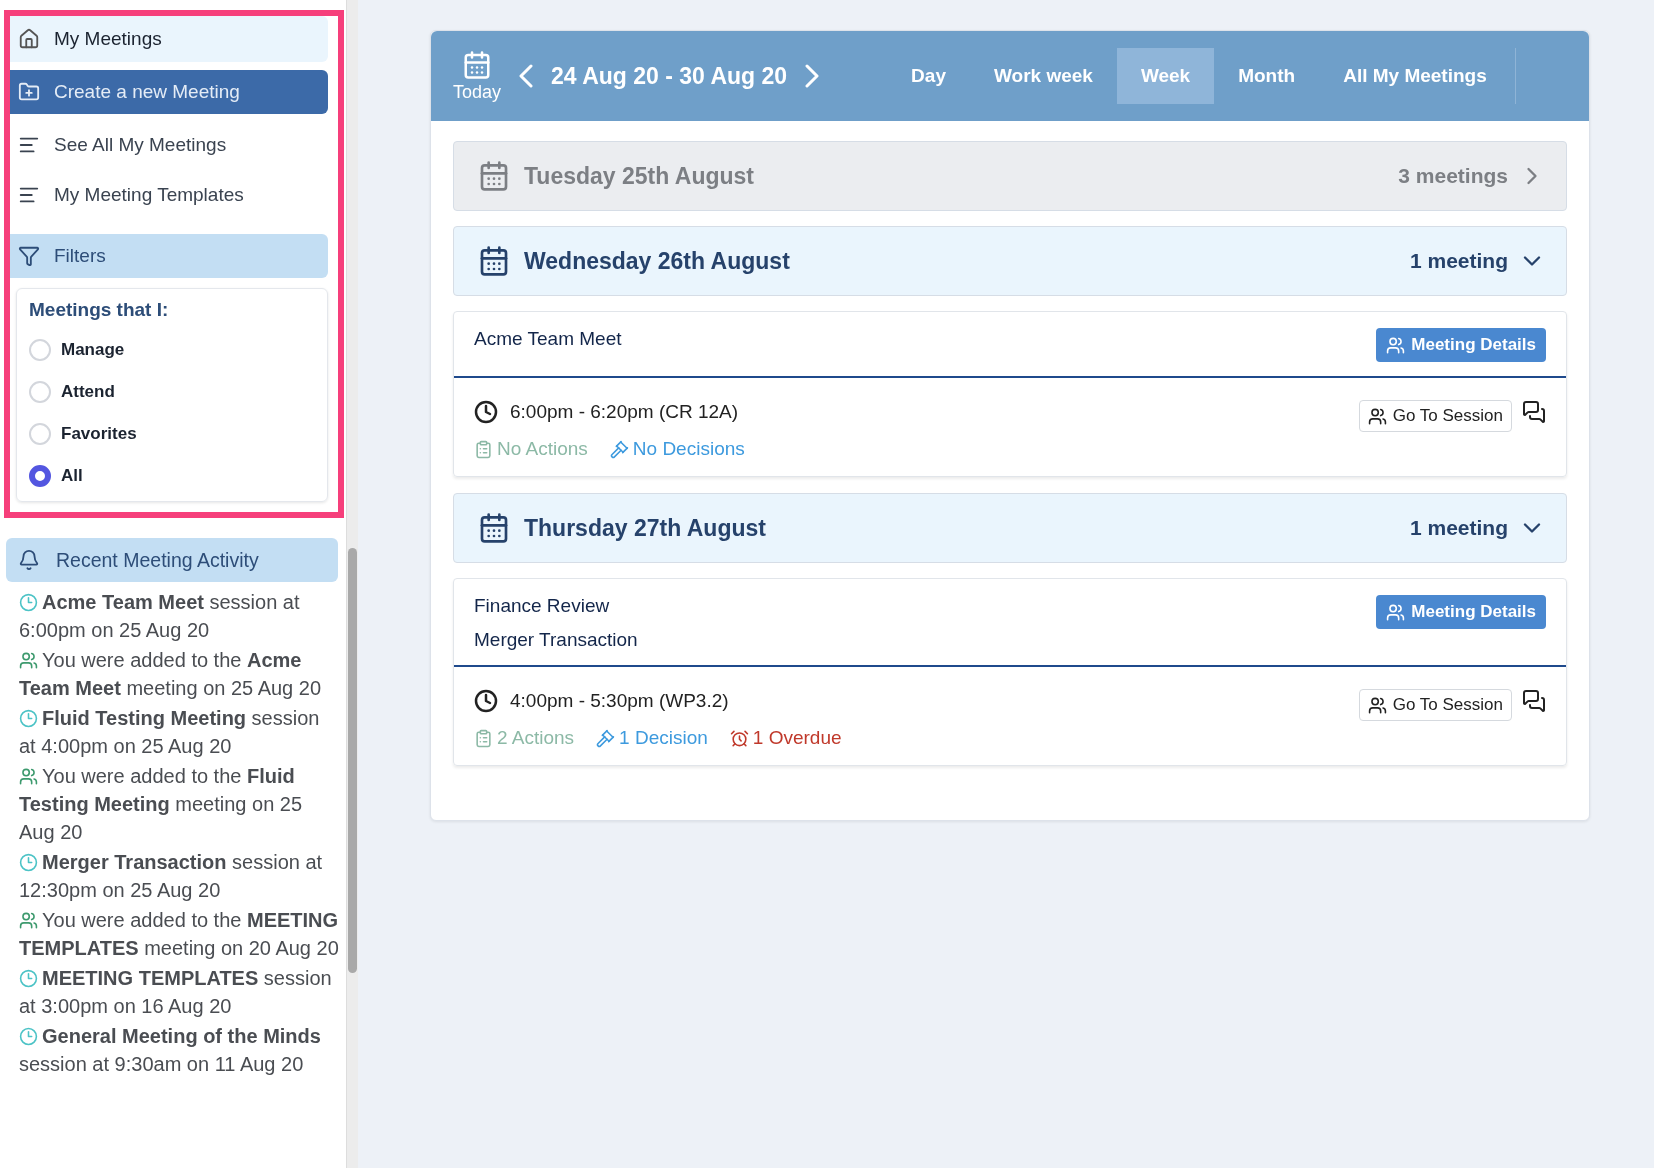 This screenshot has width=1654, height=1168. I want to click on day-title: Wednesday 26th August, so click(657, 261).